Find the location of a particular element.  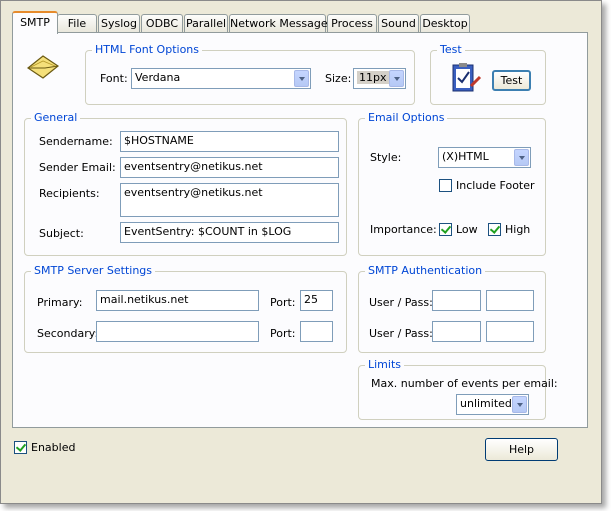

size-select-value: 11px is located at coordinates (373, 77).